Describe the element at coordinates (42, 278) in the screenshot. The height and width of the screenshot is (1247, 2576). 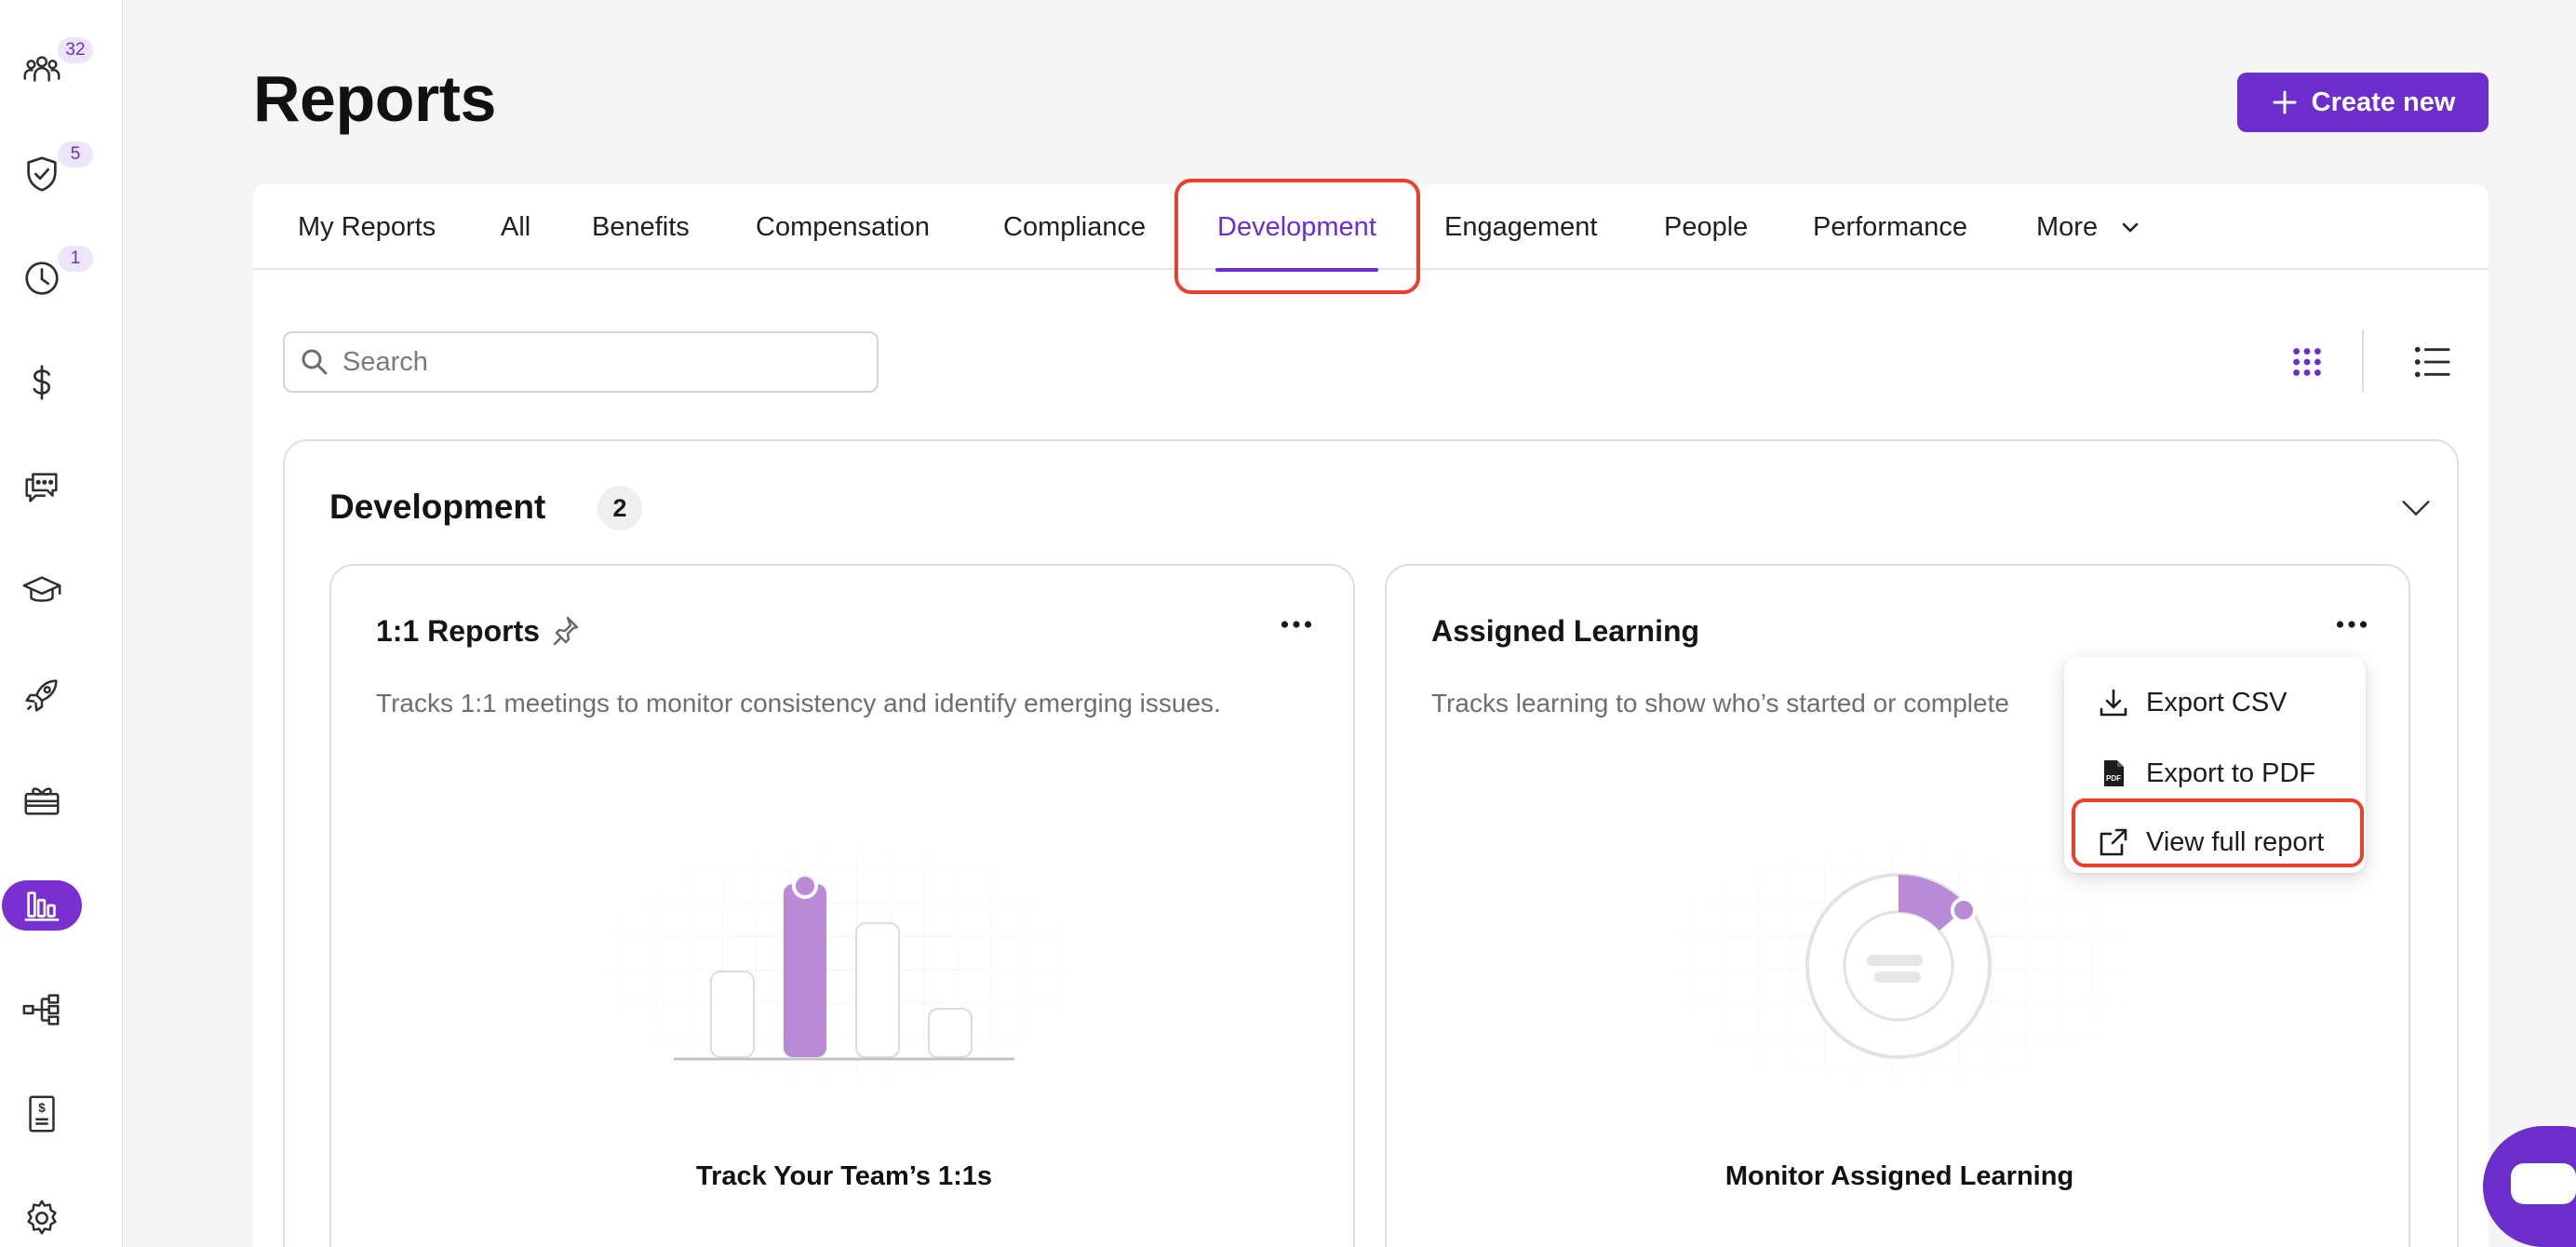
I see `clock-icon` at that location.